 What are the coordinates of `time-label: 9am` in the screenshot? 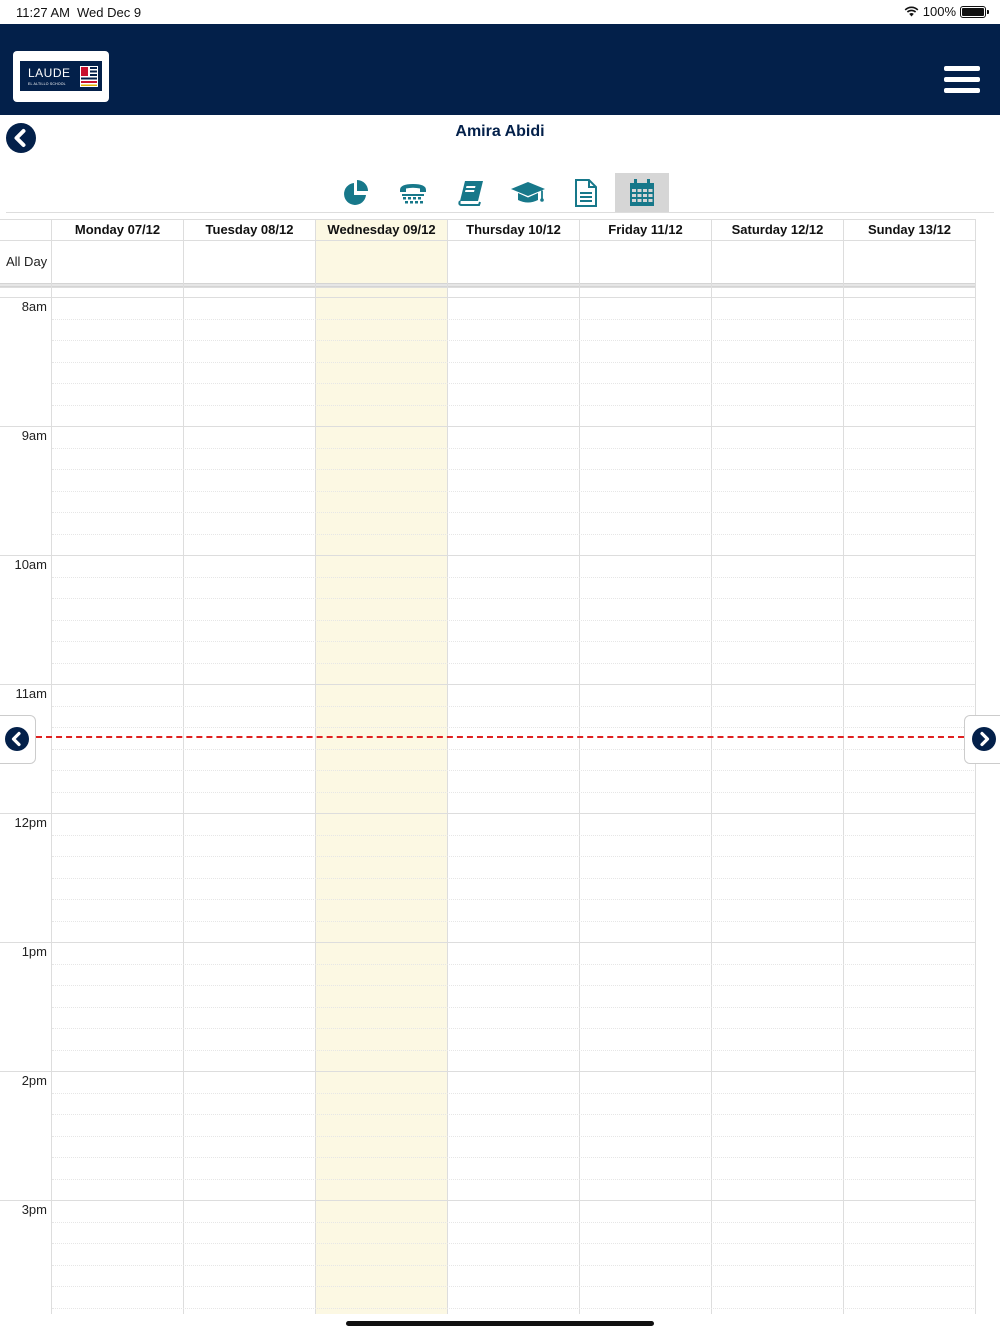 It's located at (34, 435).